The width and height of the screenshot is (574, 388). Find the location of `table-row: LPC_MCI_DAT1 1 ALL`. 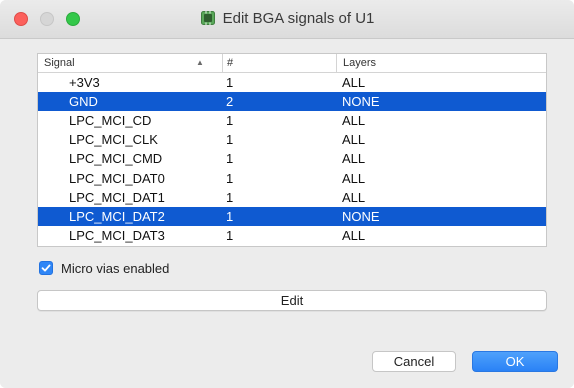

table-row: LPC_MCI_DAT1 1 ALL is located at coordinates (292, 197).